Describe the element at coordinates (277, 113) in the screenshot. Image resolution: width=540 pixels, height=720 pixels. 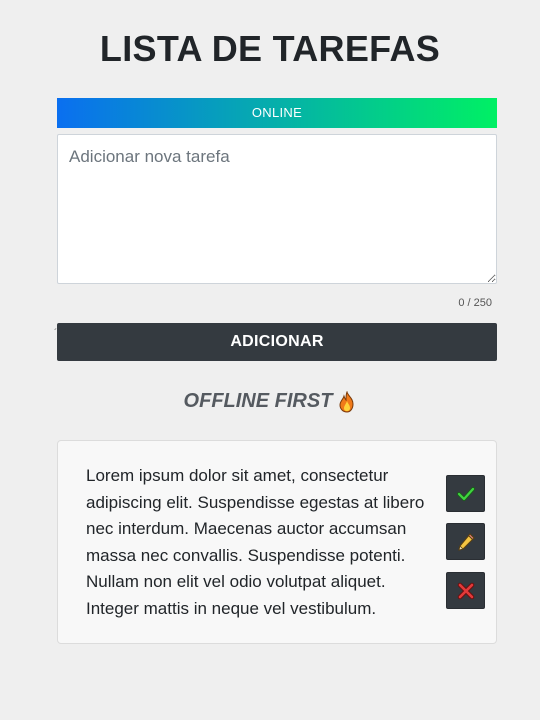
I see `connection-status-bar: ONLINE` at that location.